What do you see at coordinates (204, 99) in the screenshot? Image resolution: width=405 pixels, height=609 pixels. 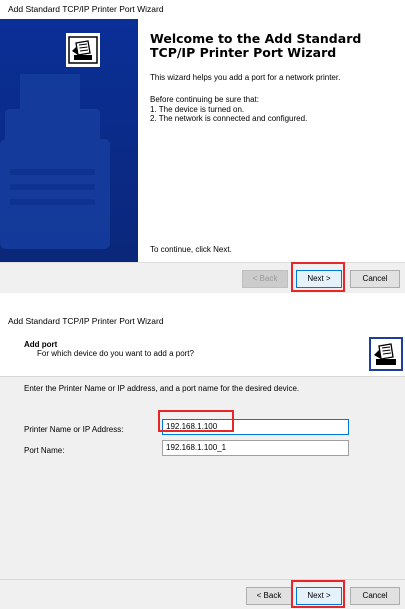 I see `wizard1-before-label: Before continuing be sure that:` at bounding box center [204, 99].